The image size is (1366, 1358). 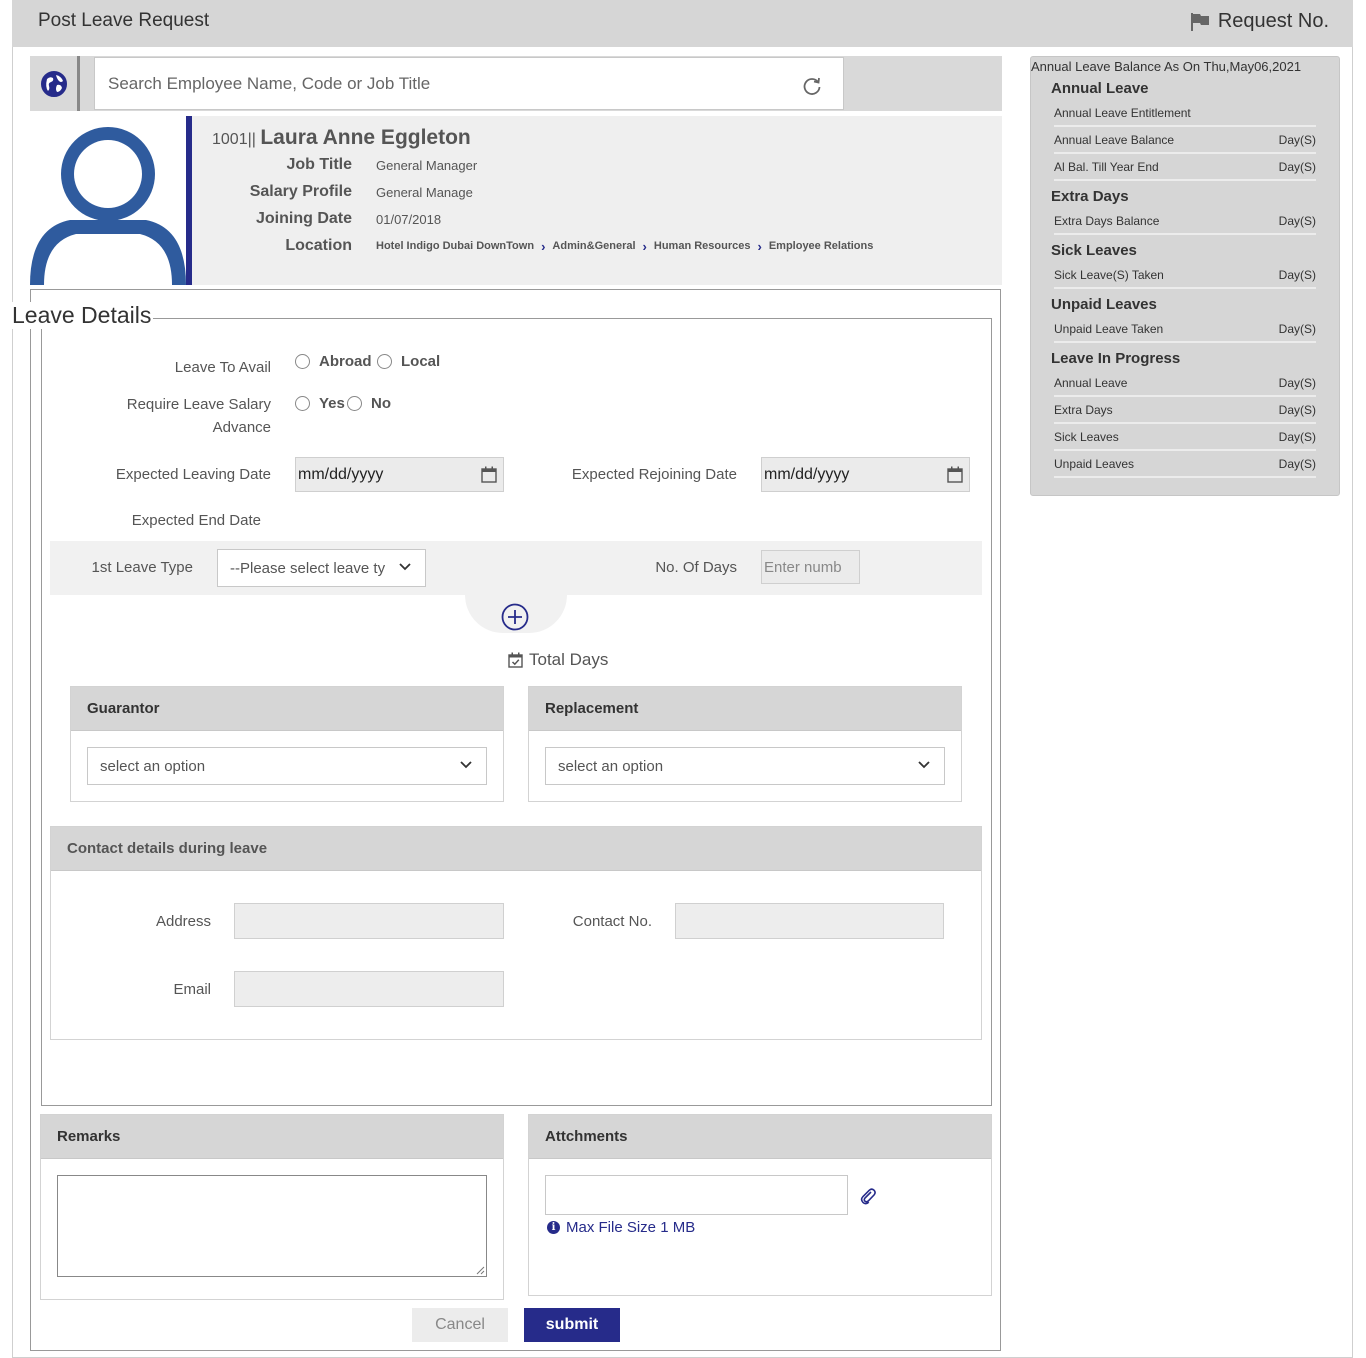 What do you see at coordinates (516, 849) in the screenshot?
I see `contact-details-title: Contact details during leave` at bounding box center [516, 849].